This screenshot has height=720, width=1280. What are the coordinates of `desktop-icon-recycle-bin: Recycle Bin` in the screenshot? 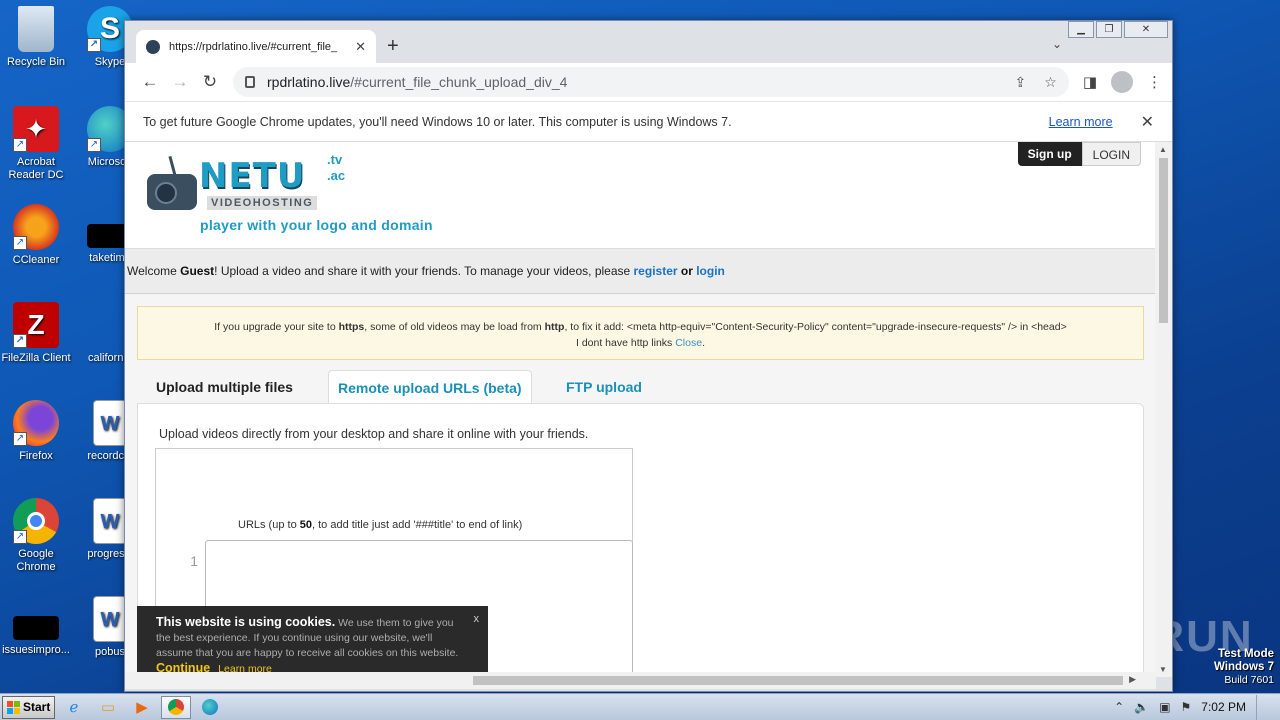 It's located at (36, 37).